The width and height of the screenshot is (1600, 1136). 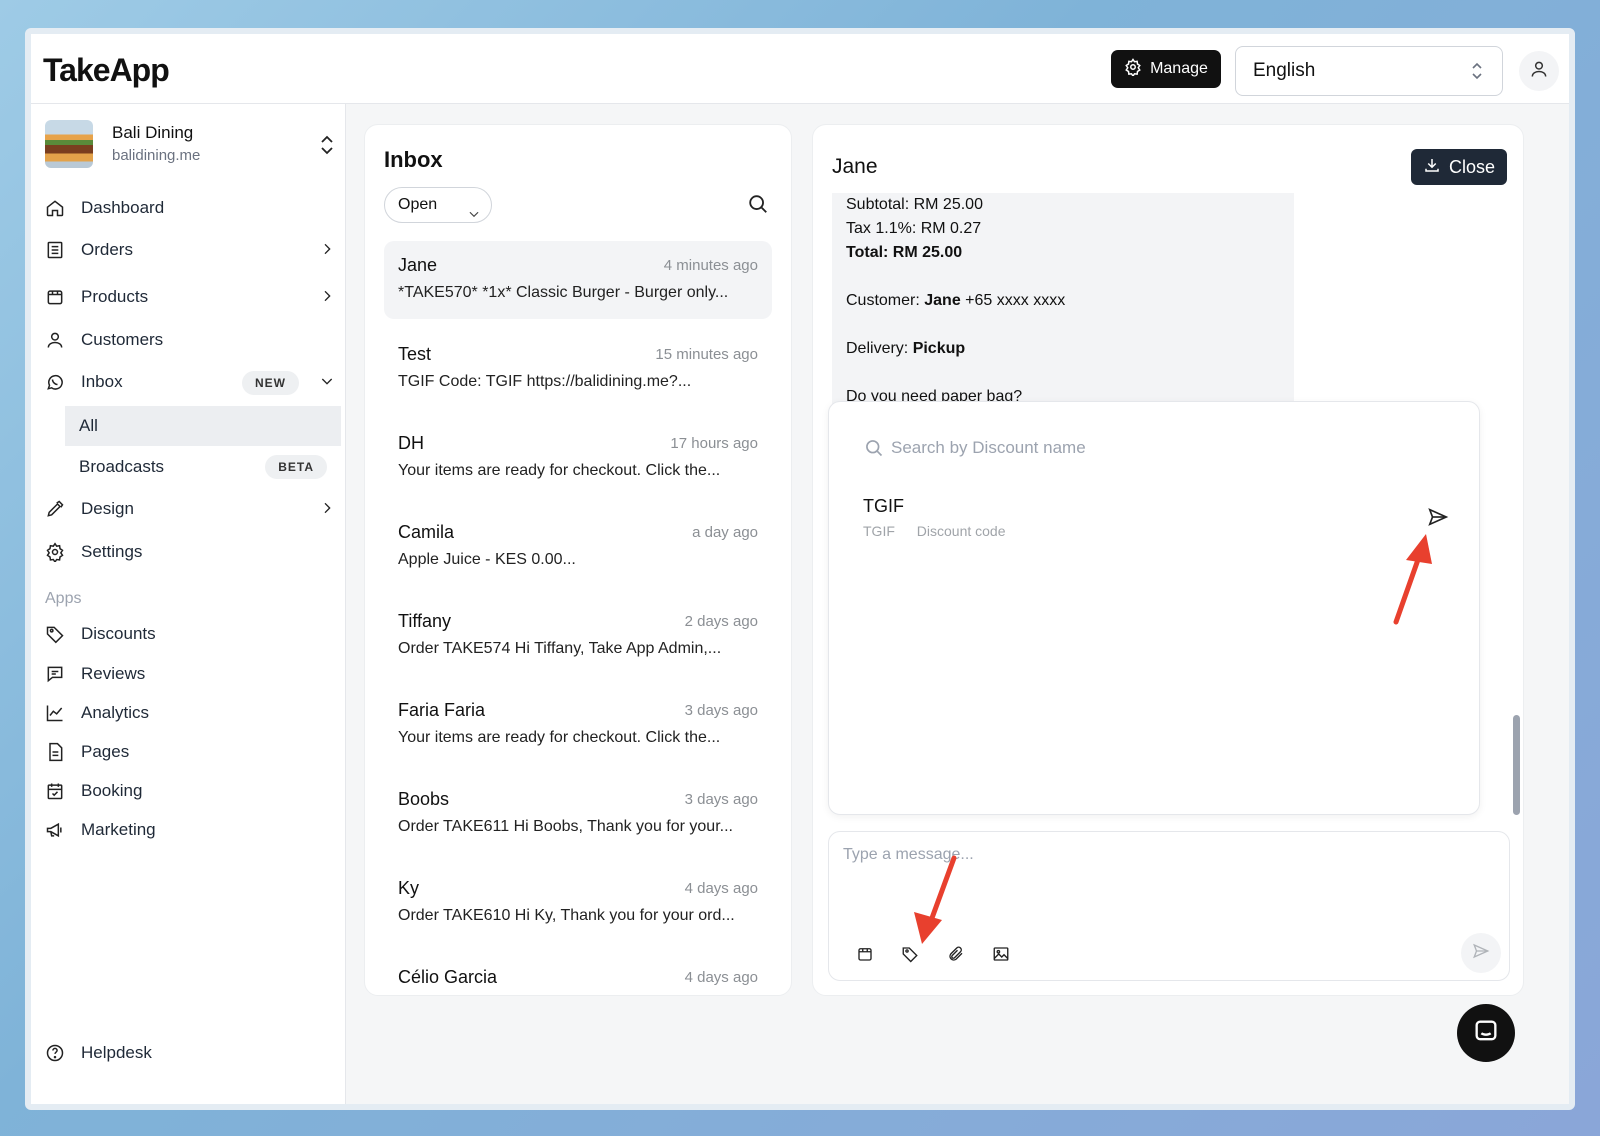 I want to click on status-filter-select: Open, so click(x=438, y=205).